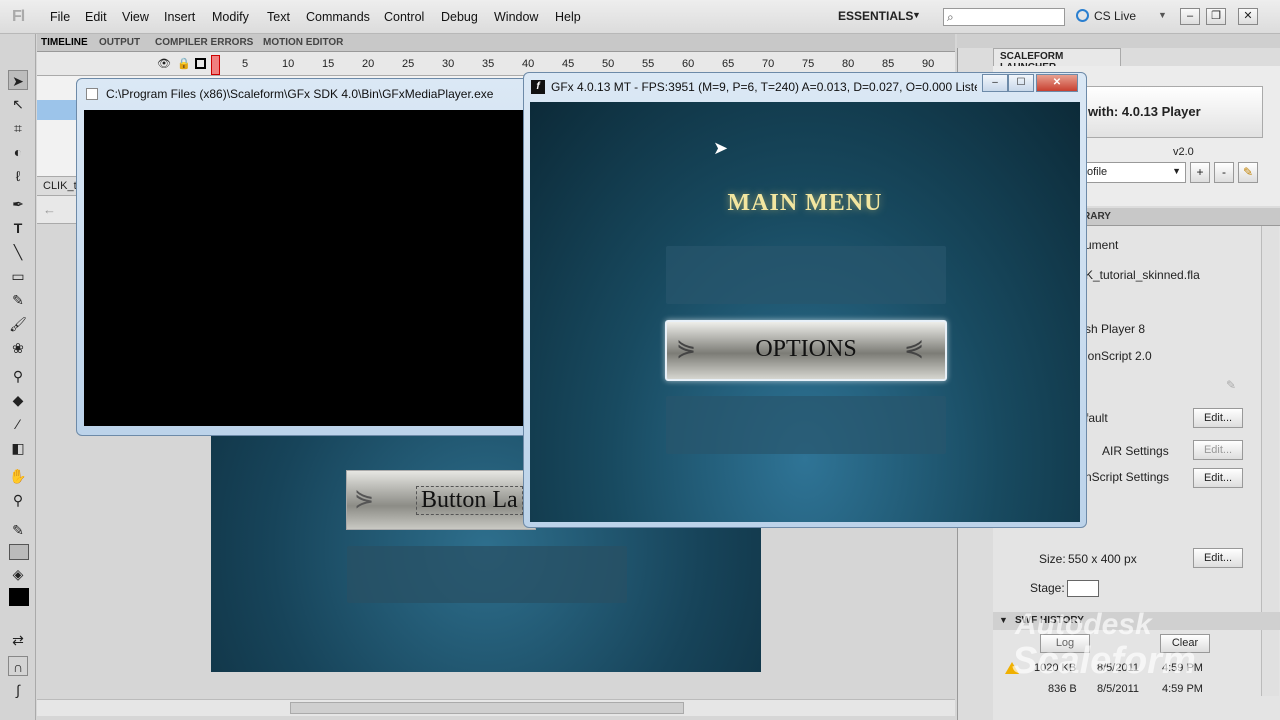  What do you see at coordinates (688, 64) in the screenshot?
I see `frame-number: 60` at bounding box center [688, 64].